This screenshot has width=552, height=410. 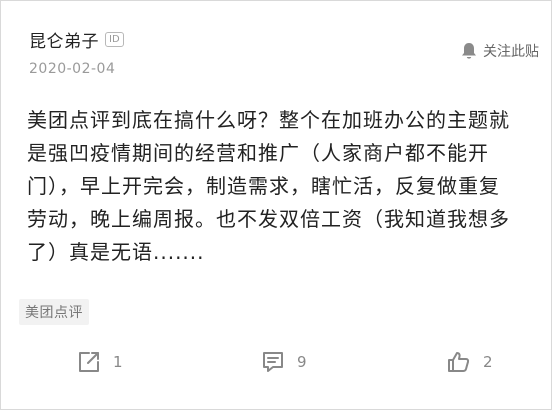 What do you see at coordinates (273, 362) in the screenshot?
I see `comment-icon` at bounding box center [273, 362].